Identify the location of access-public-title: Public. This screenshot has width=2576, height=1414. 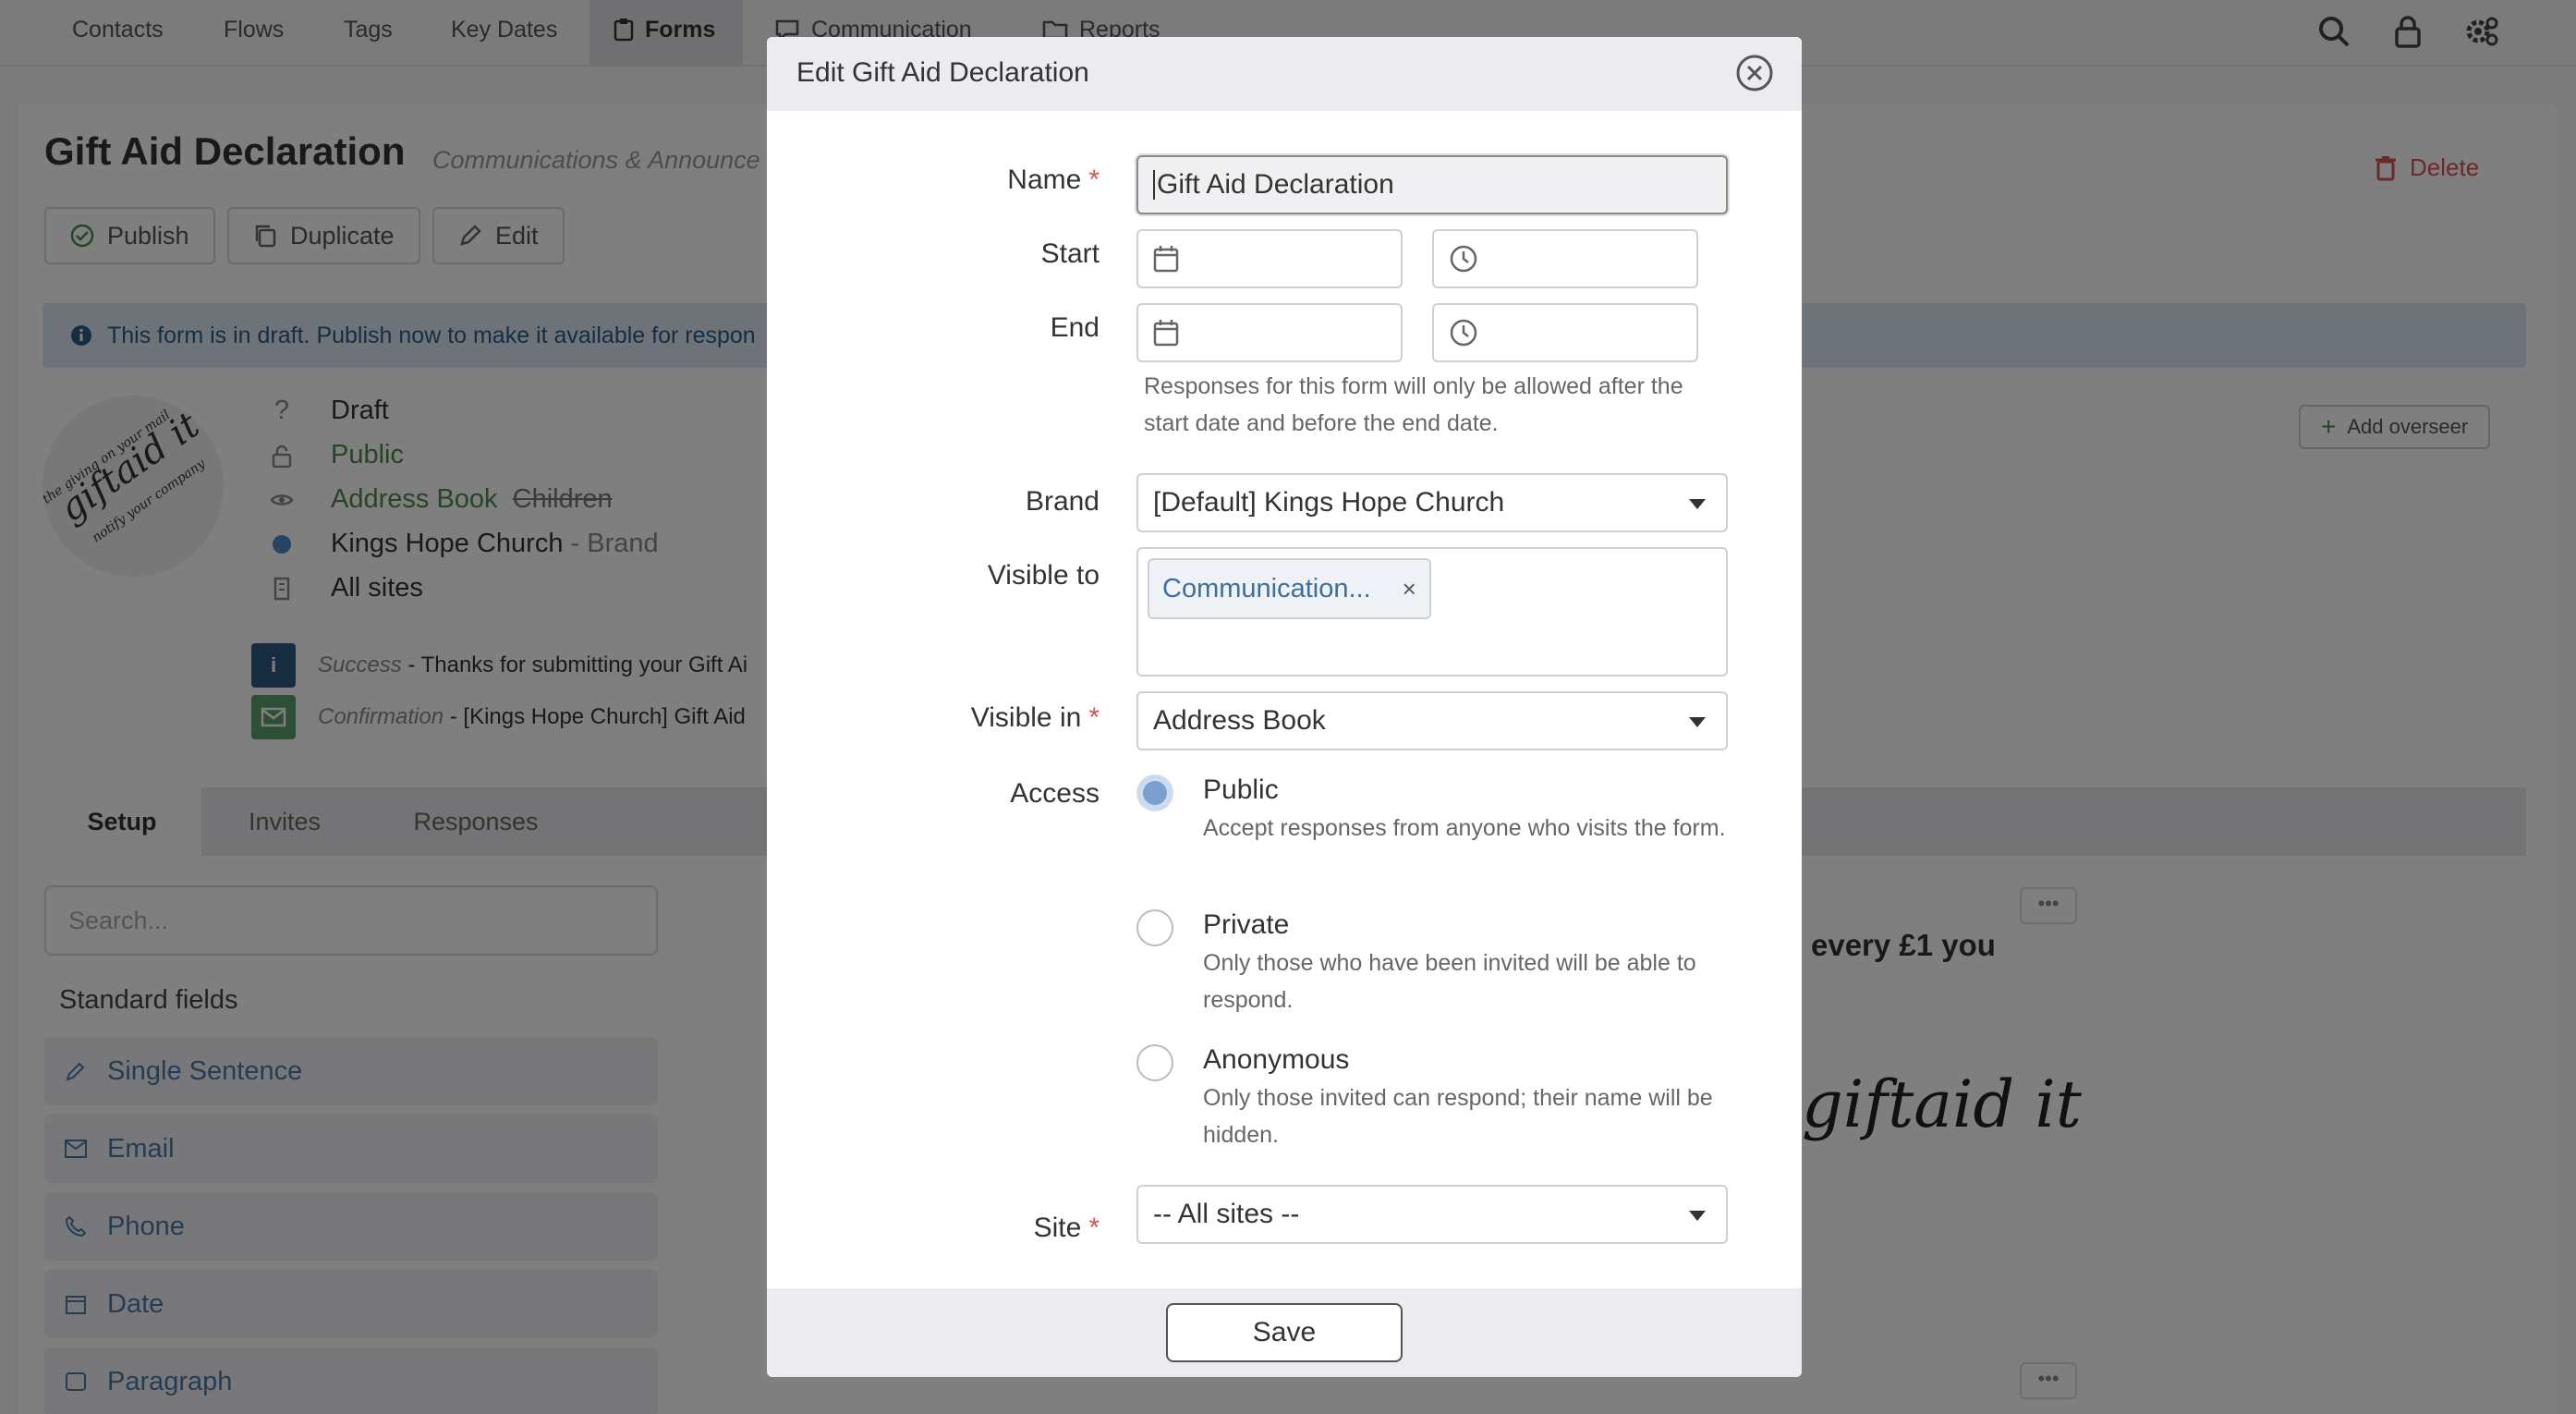
(1241, 789).